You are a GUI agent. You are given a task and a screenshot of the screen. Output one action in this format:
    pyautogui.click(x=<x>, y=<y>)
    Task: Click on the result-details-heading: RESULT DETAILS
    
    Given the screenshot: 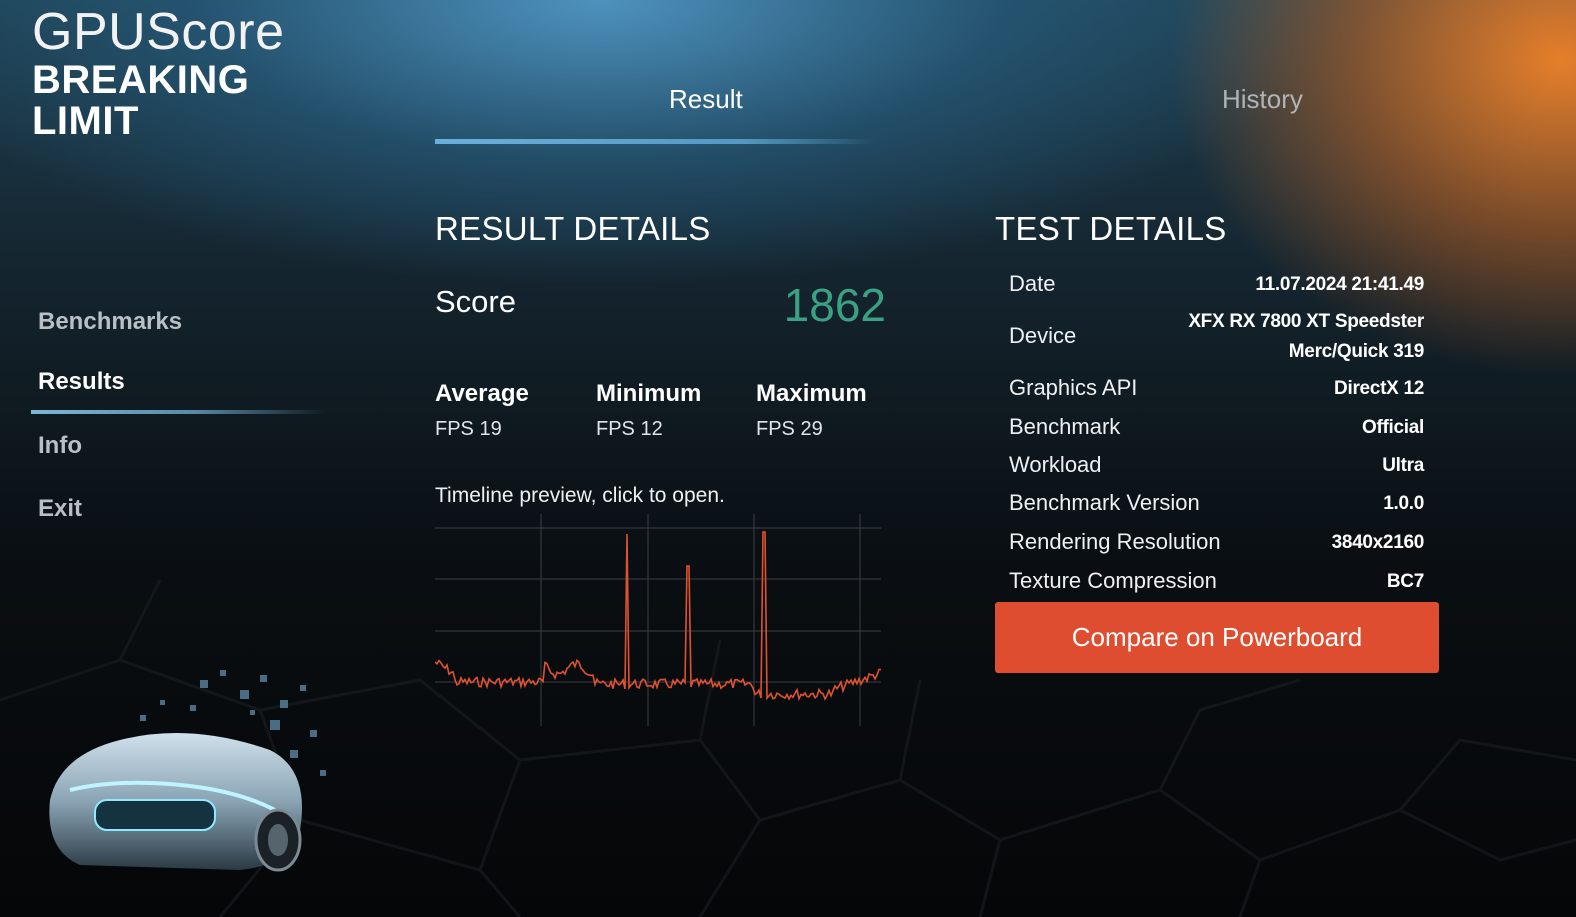 What is the action you would take?
    pyautogui.click(x=573, y=228)
    